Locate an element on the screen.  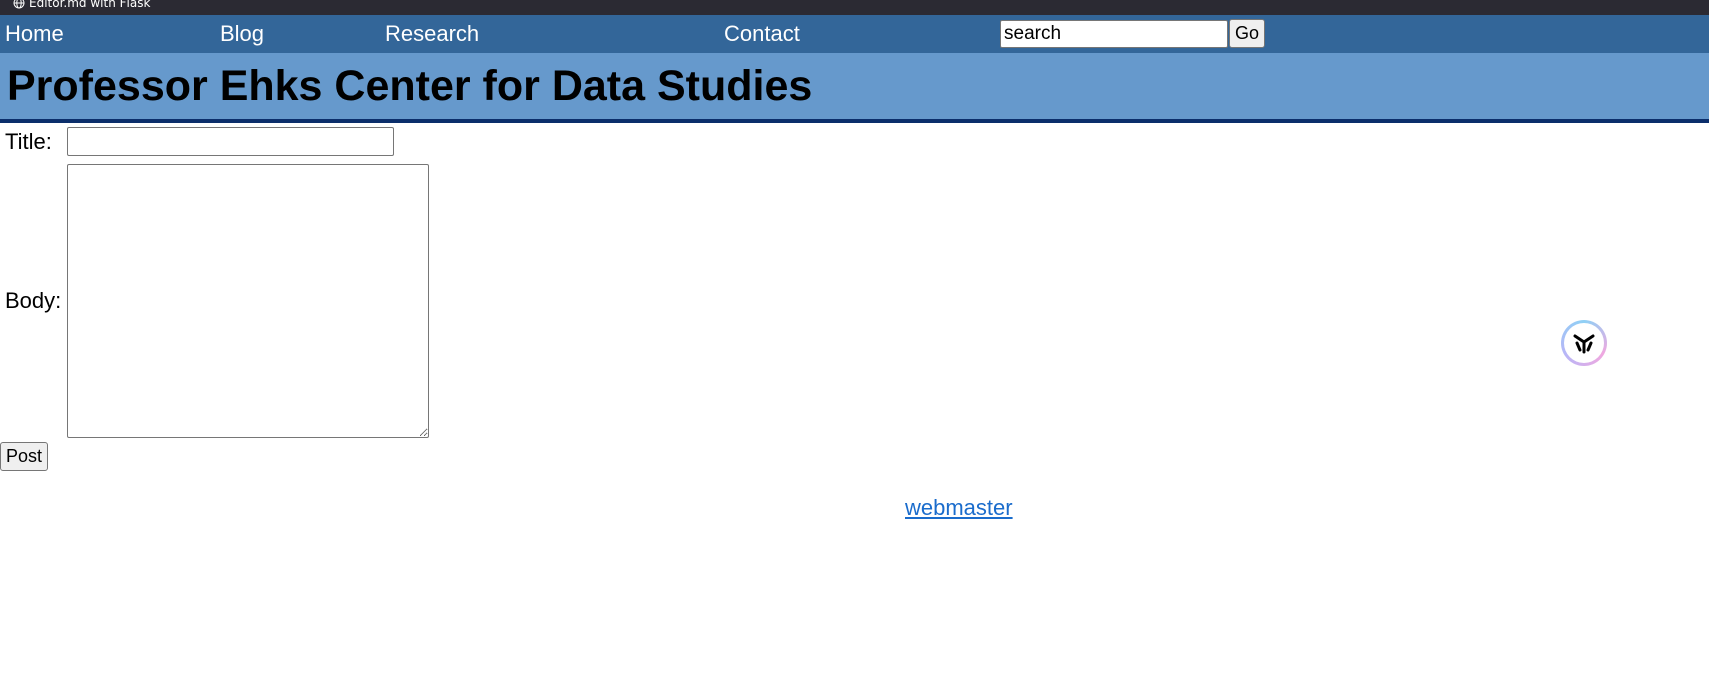
assistant-icon is located at coordinates (1584, 343).